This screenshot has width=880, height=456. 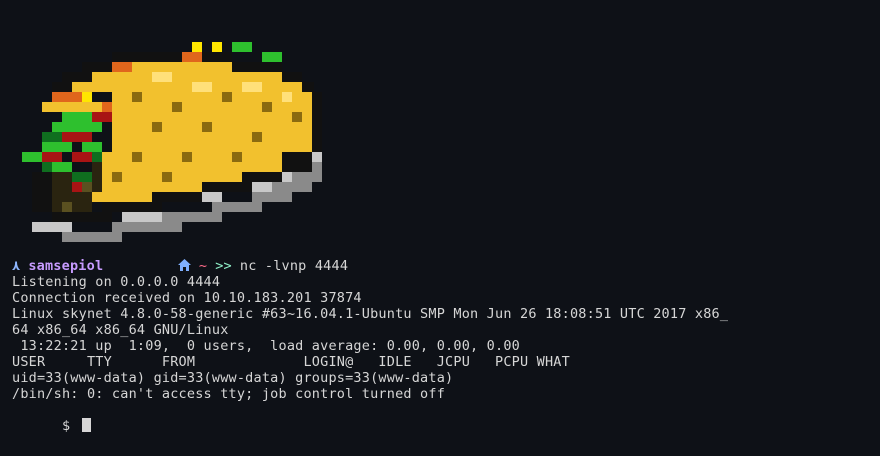 What do you see at coordinates (203, 266) in the screenshot?
I see `prompt-cwd: ~` at bounding box center [203, 266].